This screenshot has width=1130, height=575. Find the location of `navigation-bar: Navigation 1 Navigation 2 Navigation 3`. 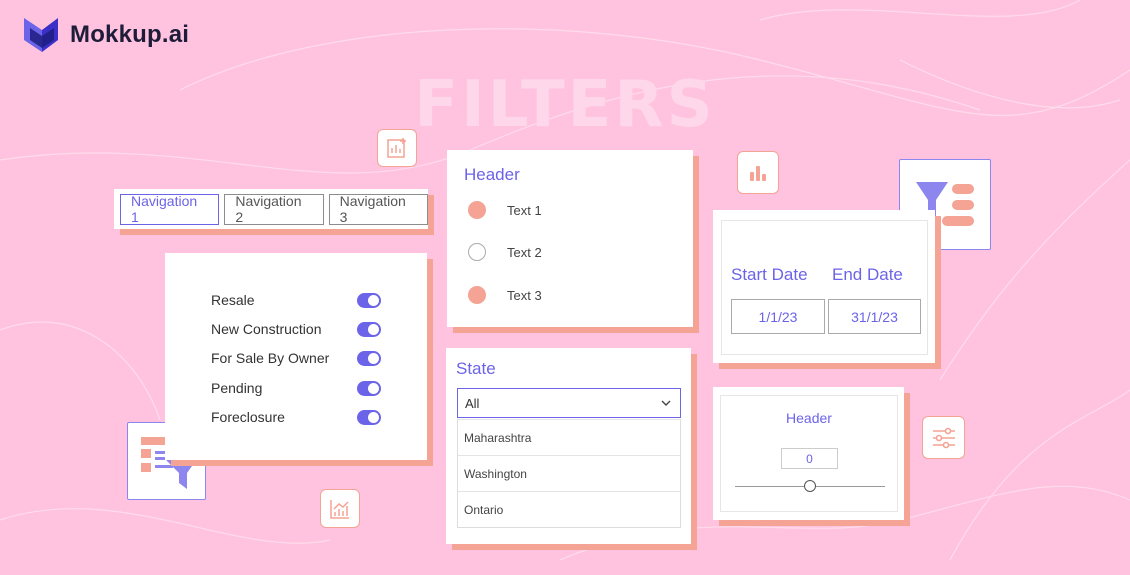

navigation-bar: Navigation 1 Navigation 2 Navigation 3 is located at coordinates (271, 209).